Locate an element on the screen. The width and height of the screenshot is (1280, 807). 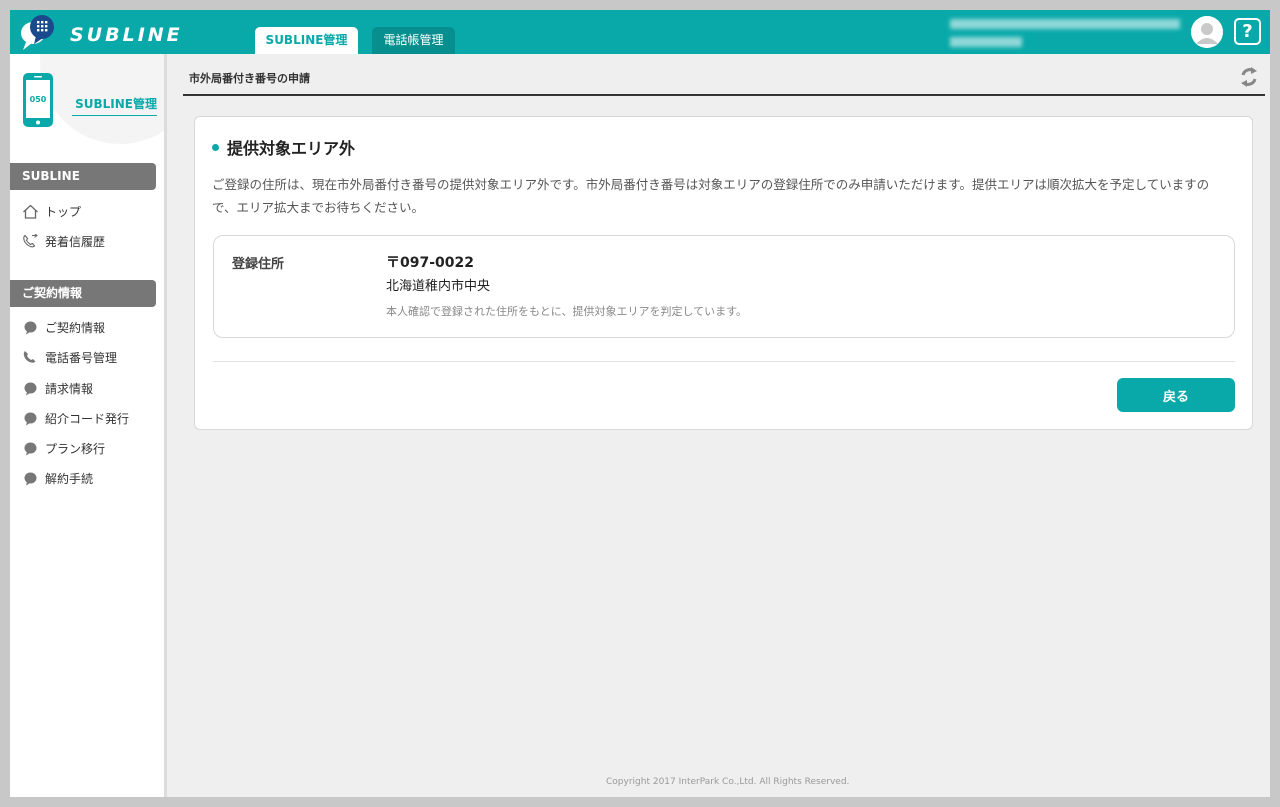
sidebar-item-label: 解約手続 is located at coordinates (69, 478).